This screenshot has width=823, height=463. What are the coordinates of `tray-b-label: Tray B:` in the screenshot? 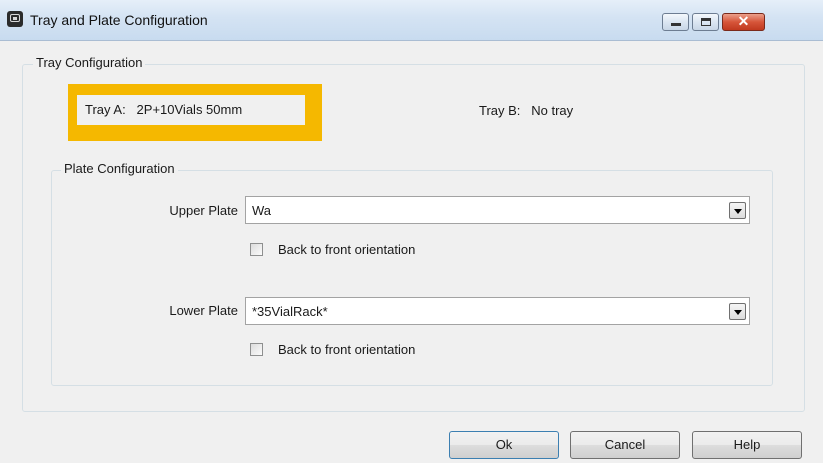 It's located at (500, 110).